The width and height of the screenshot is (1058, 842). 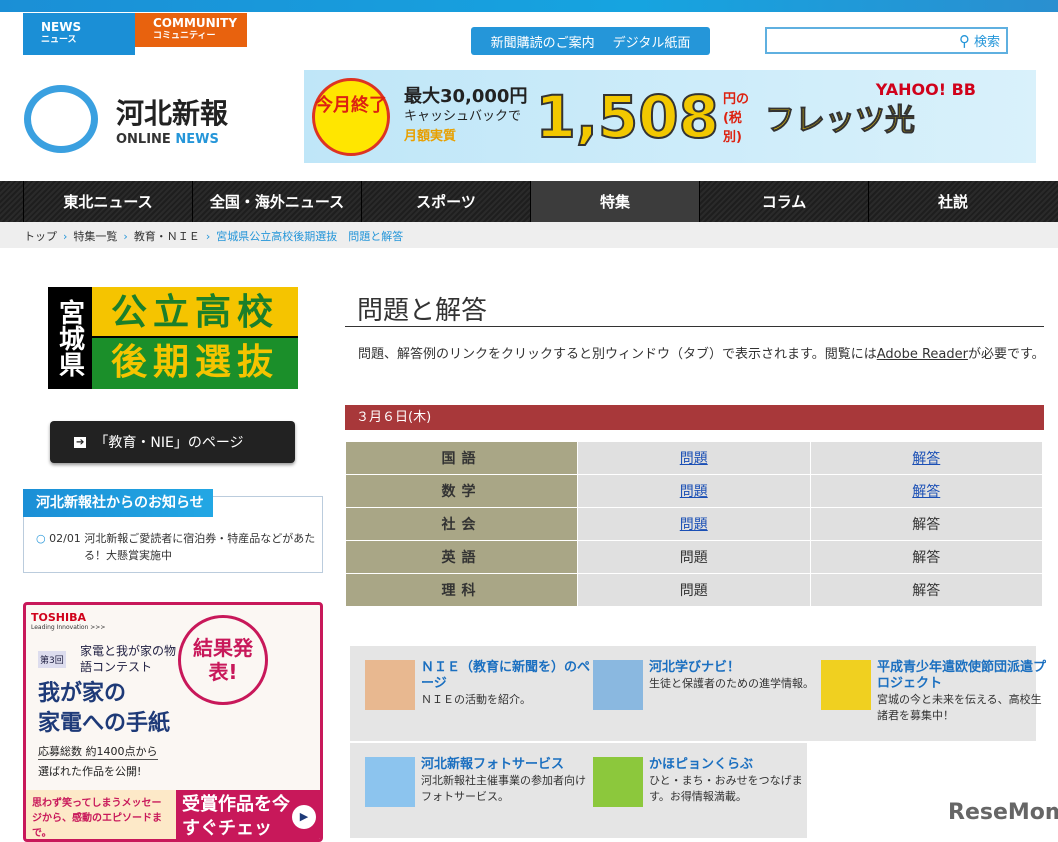 What do you see at coordinates (963, 676) in the screenshot?
I see `feature-title: 平成青少年遣欧使節団派遣プロジェクト` at bounding box center [963, 676].